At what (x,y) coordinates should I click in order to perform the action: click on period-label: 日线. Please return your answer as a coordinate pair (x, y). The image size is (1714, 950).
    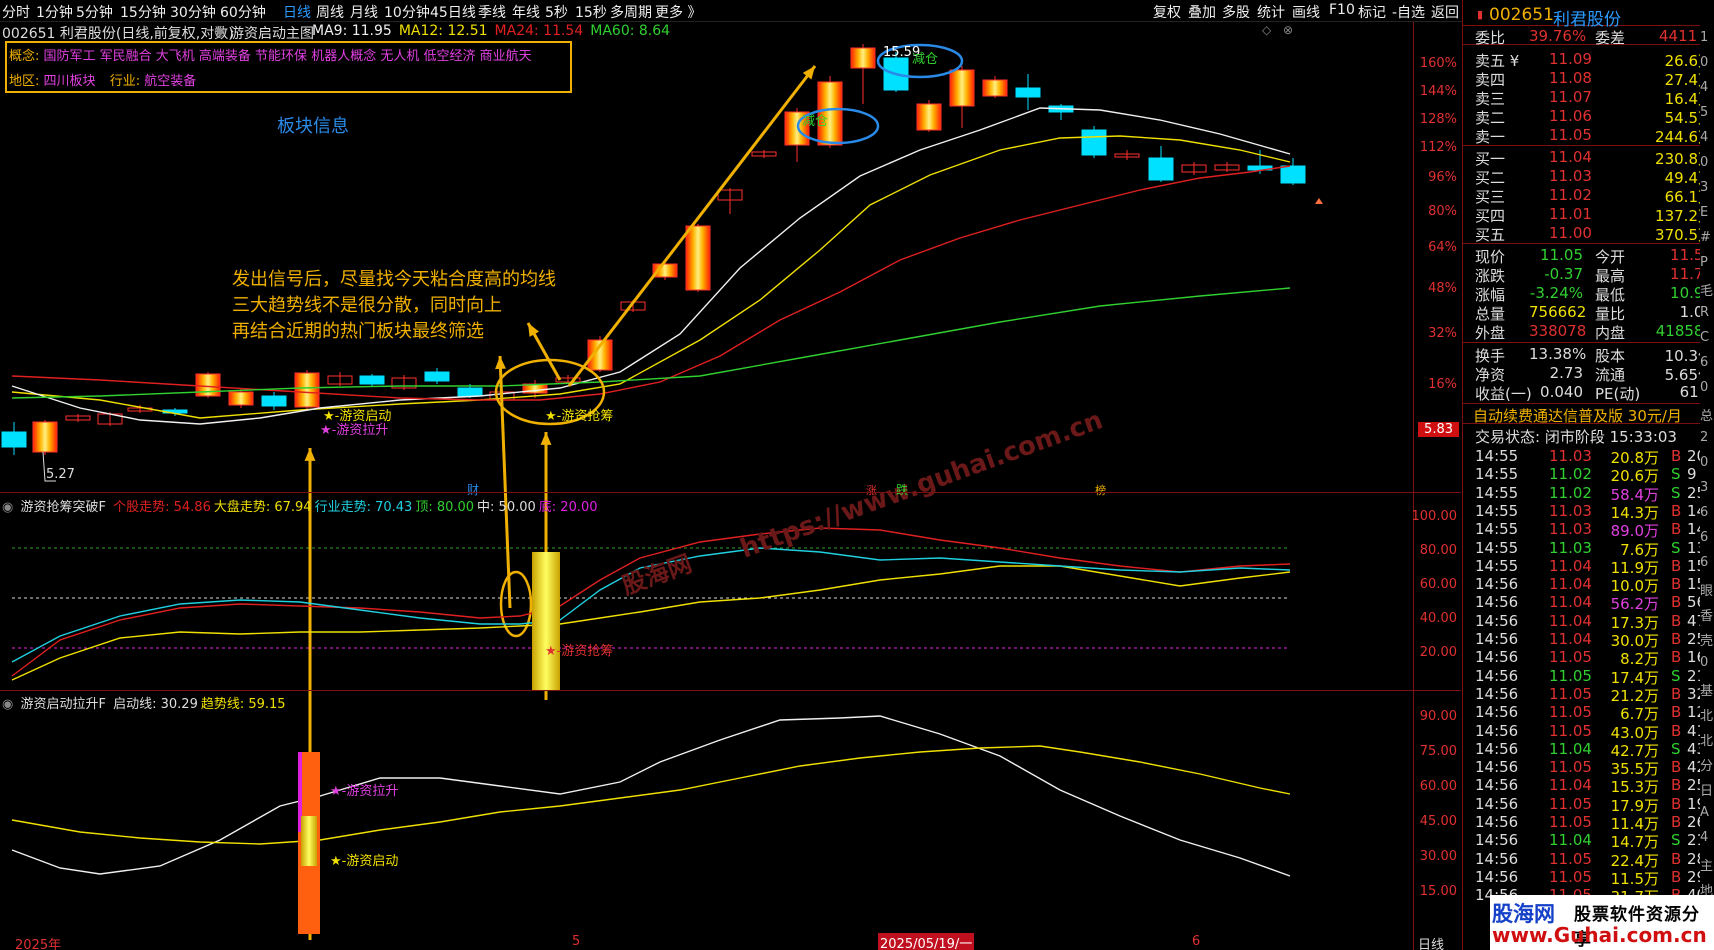
    Looking at the image, I should click on (1431, 942).